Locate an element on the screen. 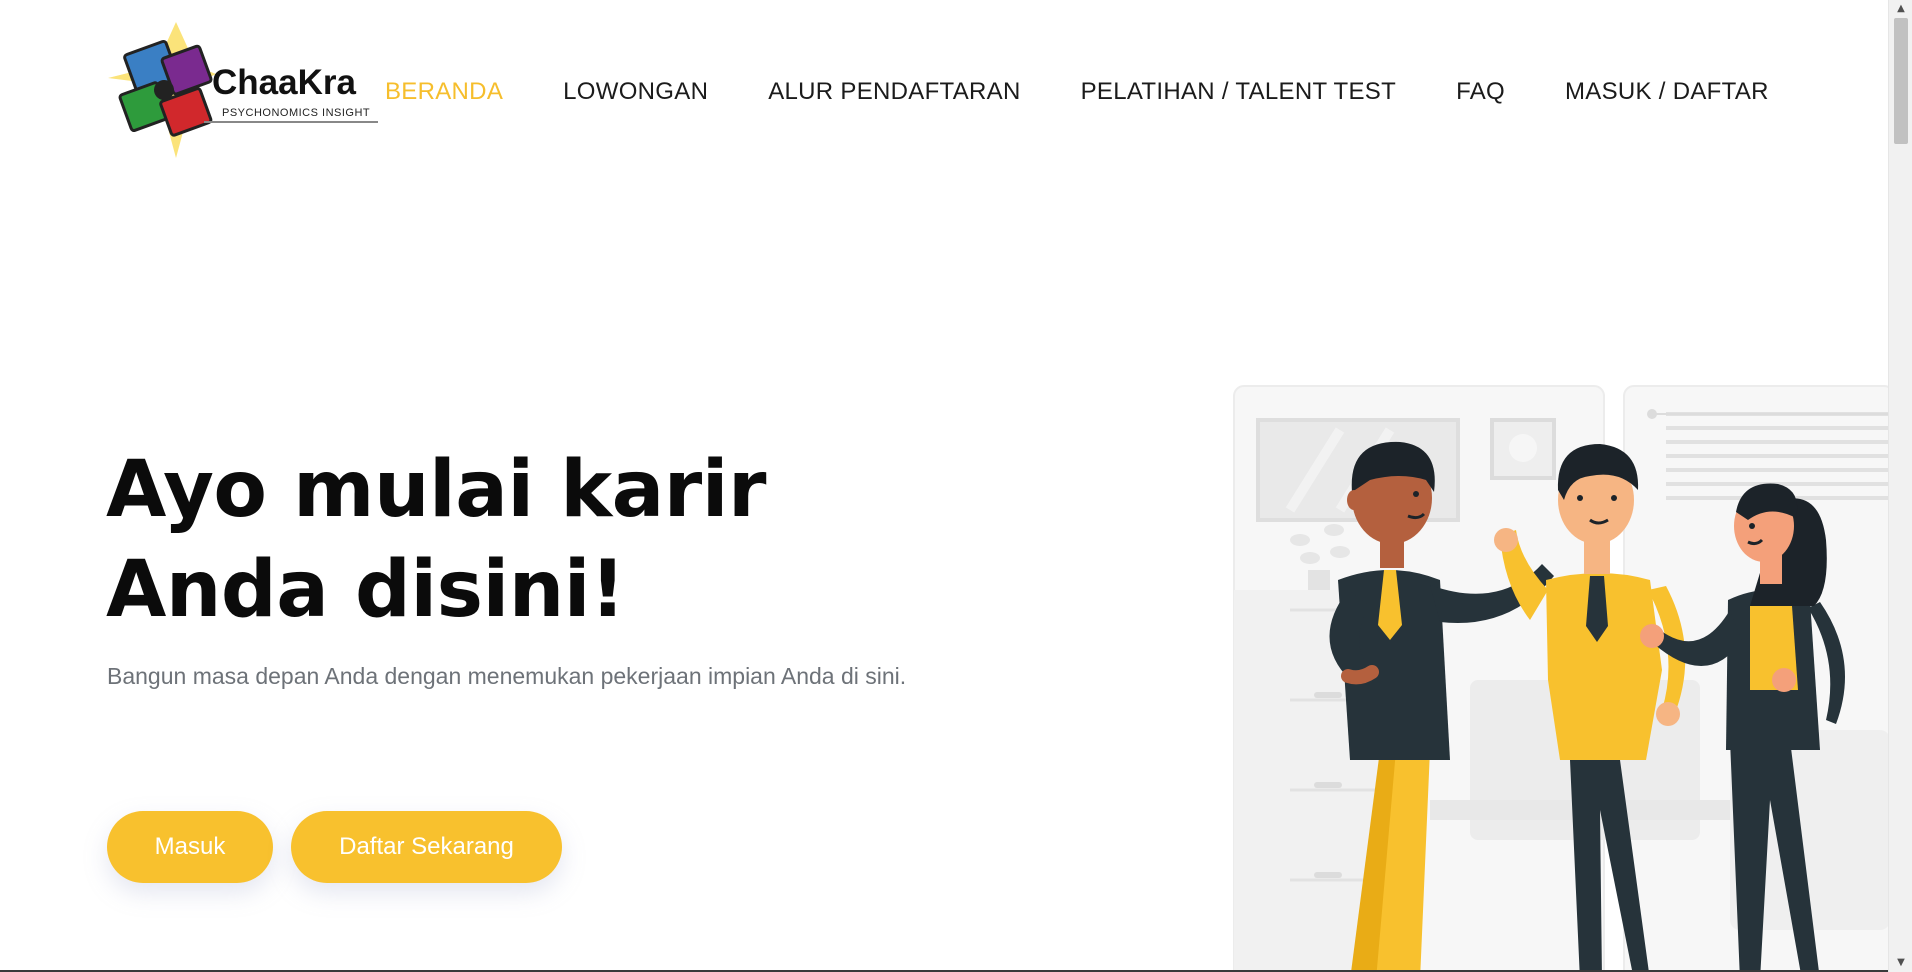 The height and width of the screenshot is (972, 1912). nav-item-lowongan: LOWONGAN is located at coordinates (635, 92).